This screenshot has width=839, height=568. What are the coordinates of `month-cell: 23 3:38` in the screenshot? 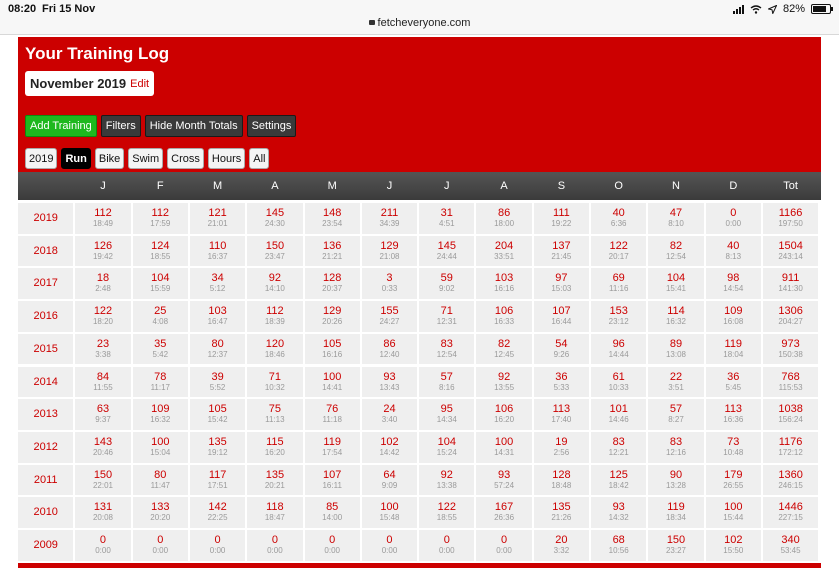 It's located at (103, 349).